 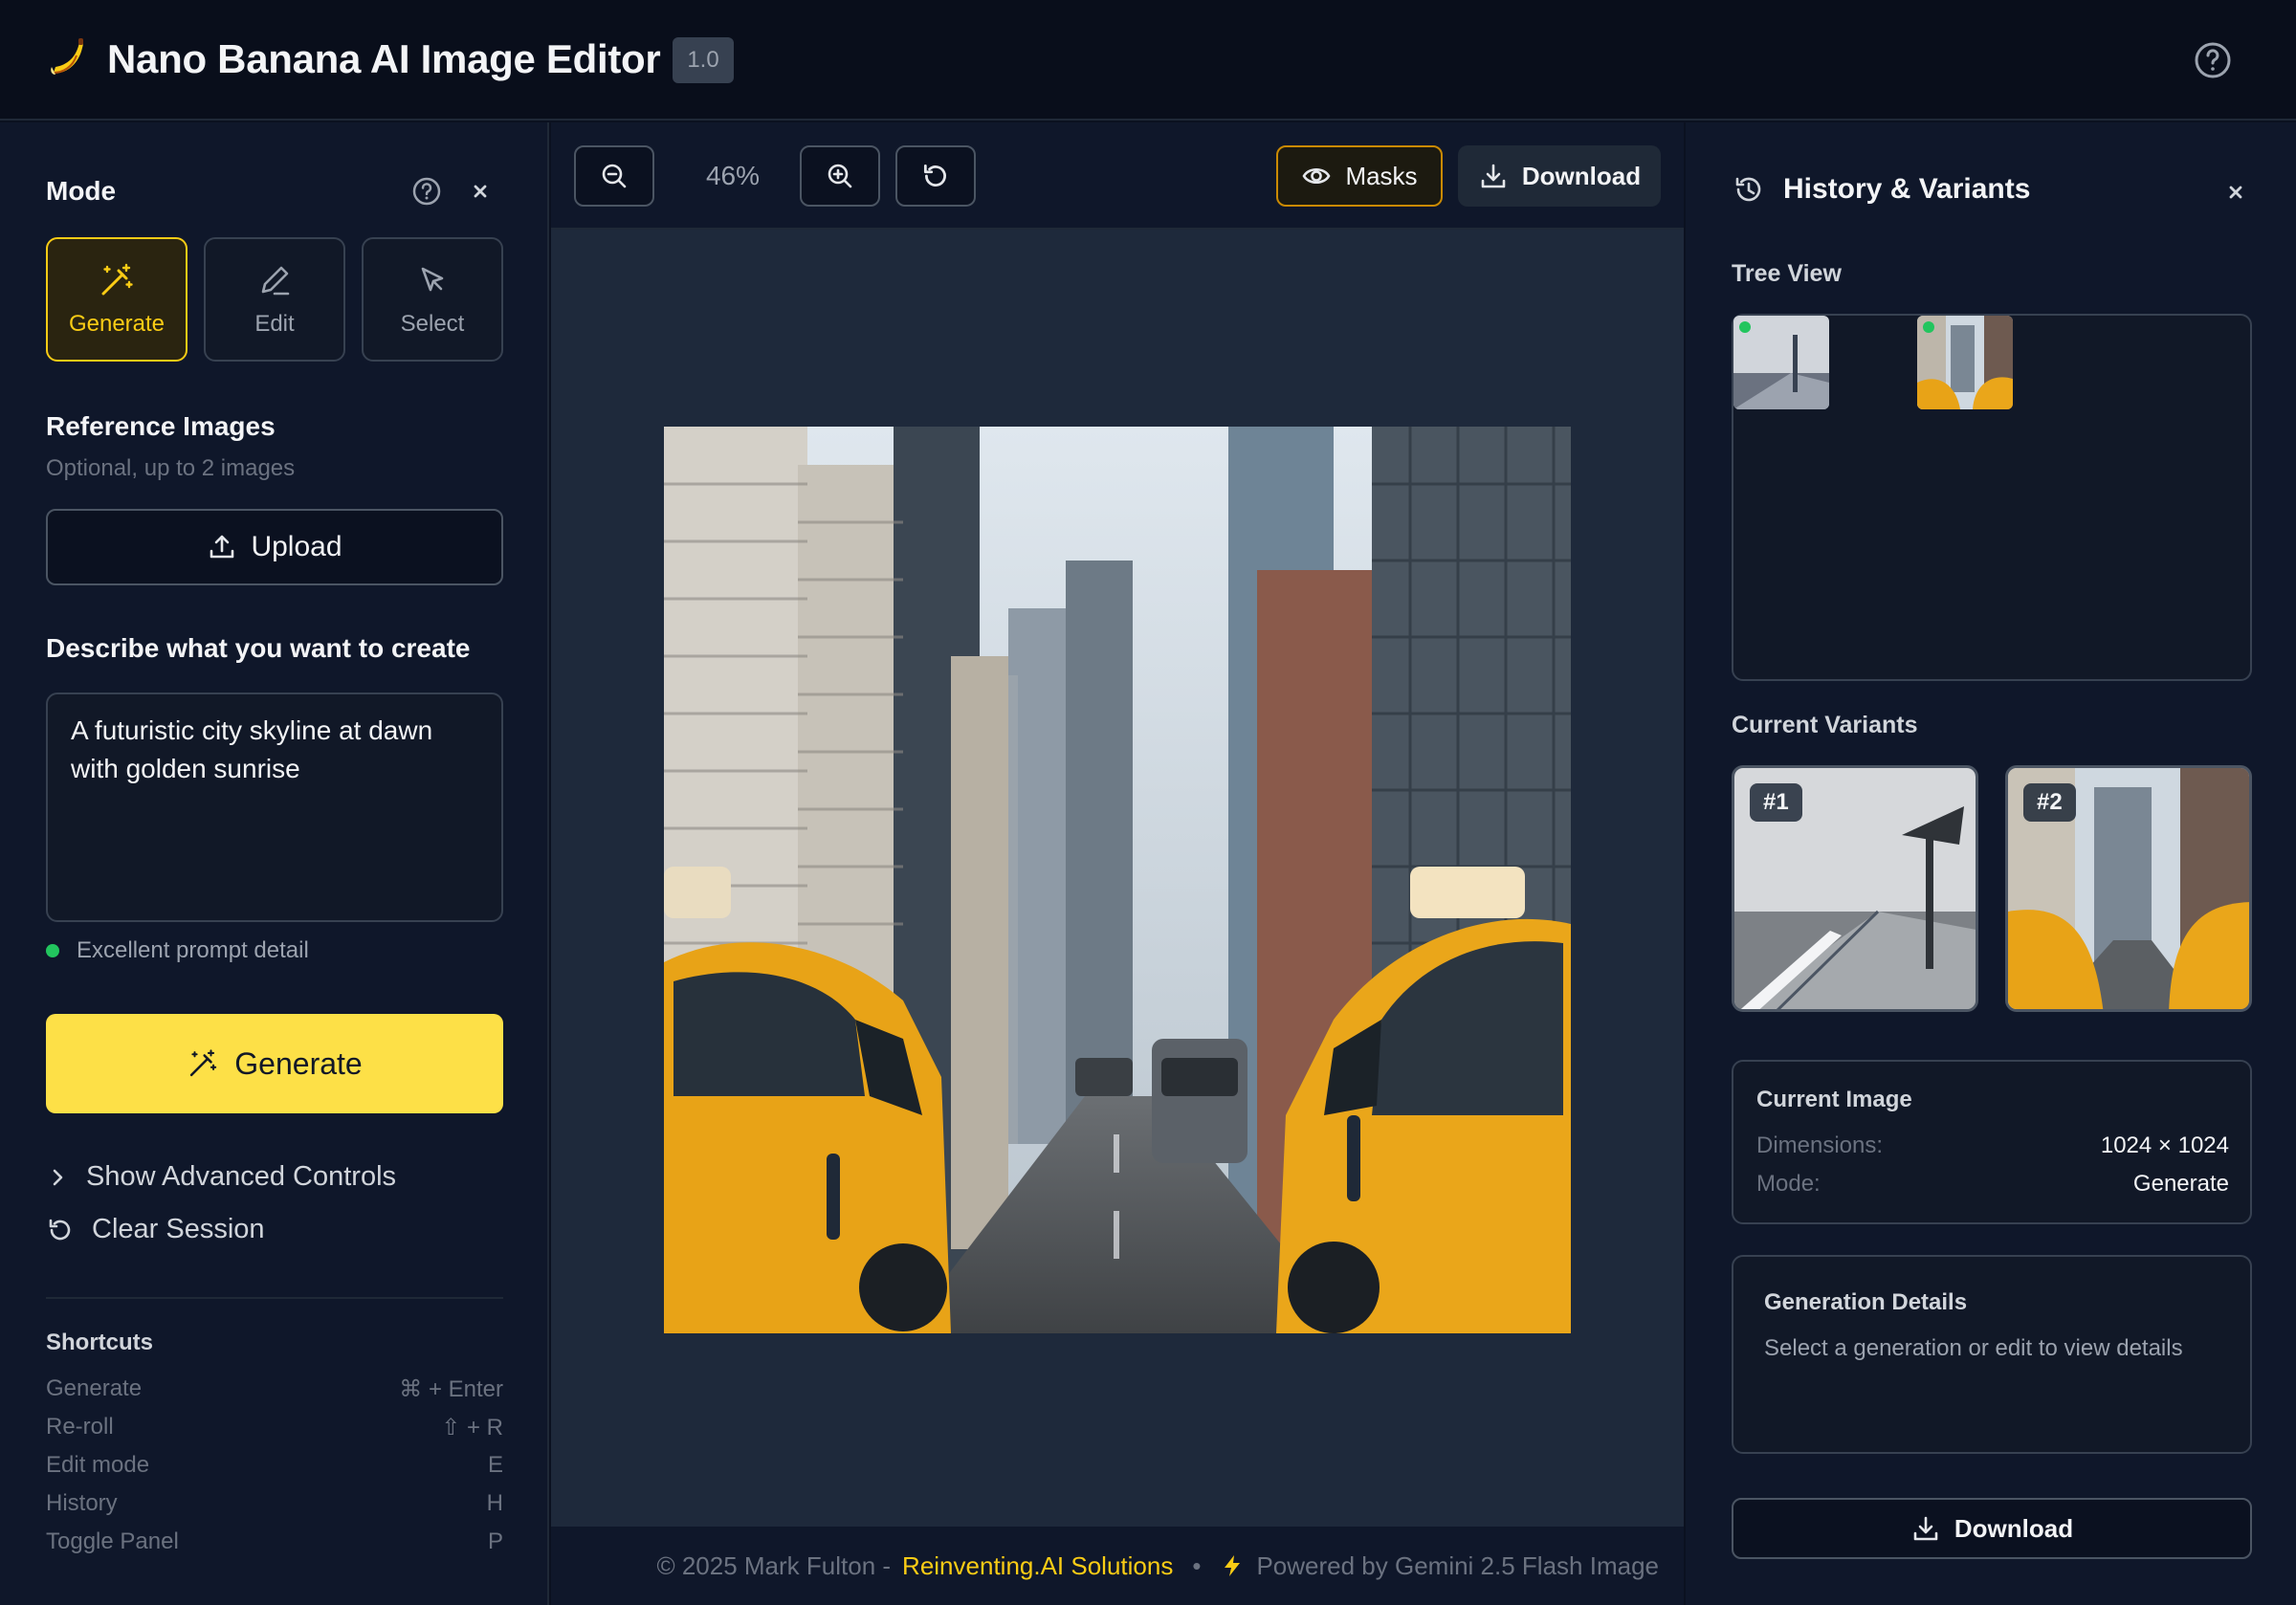 What do you see at coordinates (2050, 802) in the screenshot?
I see `variant-number-badge: #2` at bounding box center [2050, 802].